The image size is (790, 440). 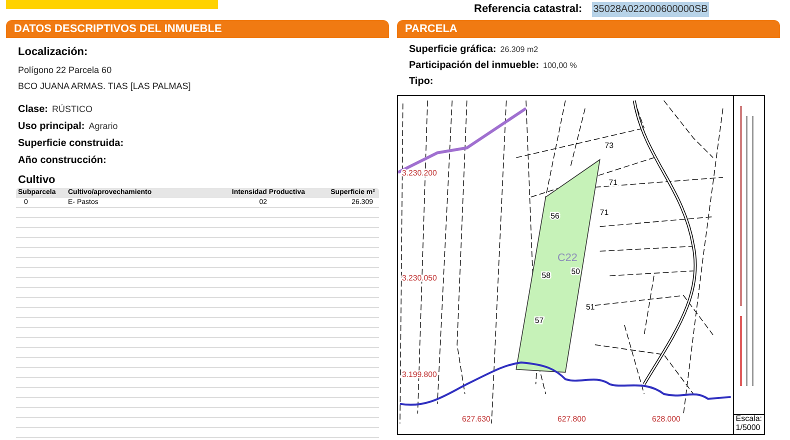 What do you see at coordinates (588, 29) in the screenshot?
I see `section-header: PARCELA` at bounding box center [588, 29].